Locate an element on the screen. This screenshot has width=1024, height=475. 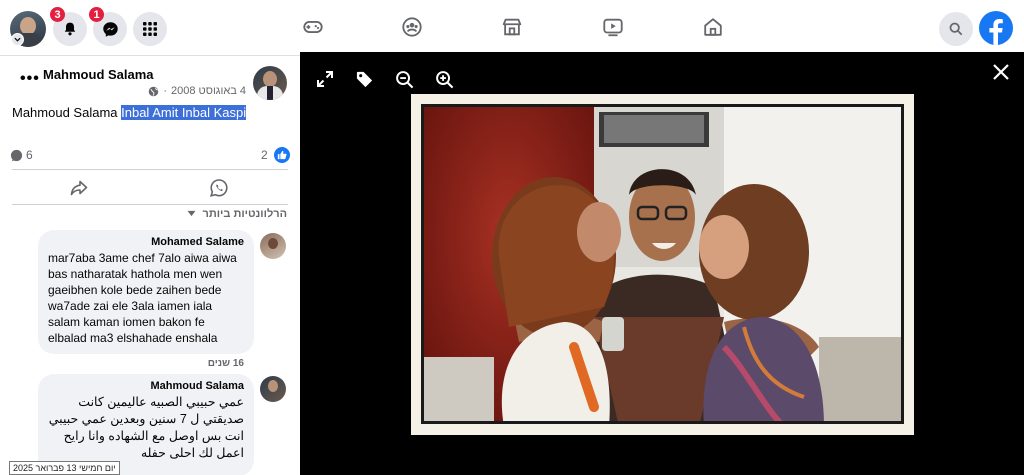
comment-timestamp: 16 שנים is located at coordinates (226, 363).